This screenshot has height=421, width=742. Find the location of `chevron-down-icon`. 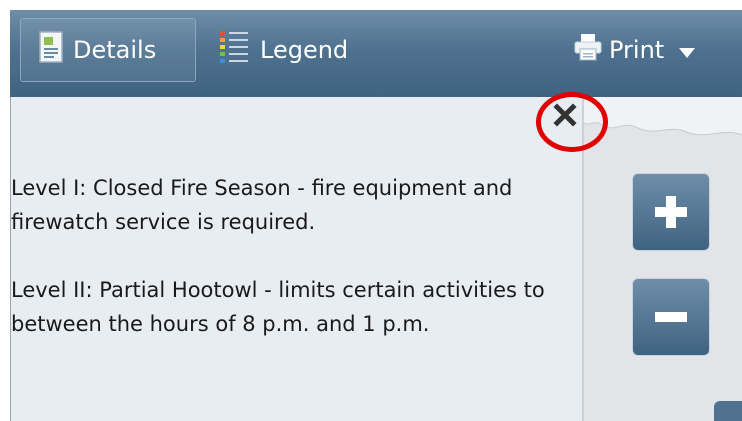

chevron-down-icon is located at coordinates (687, 51).